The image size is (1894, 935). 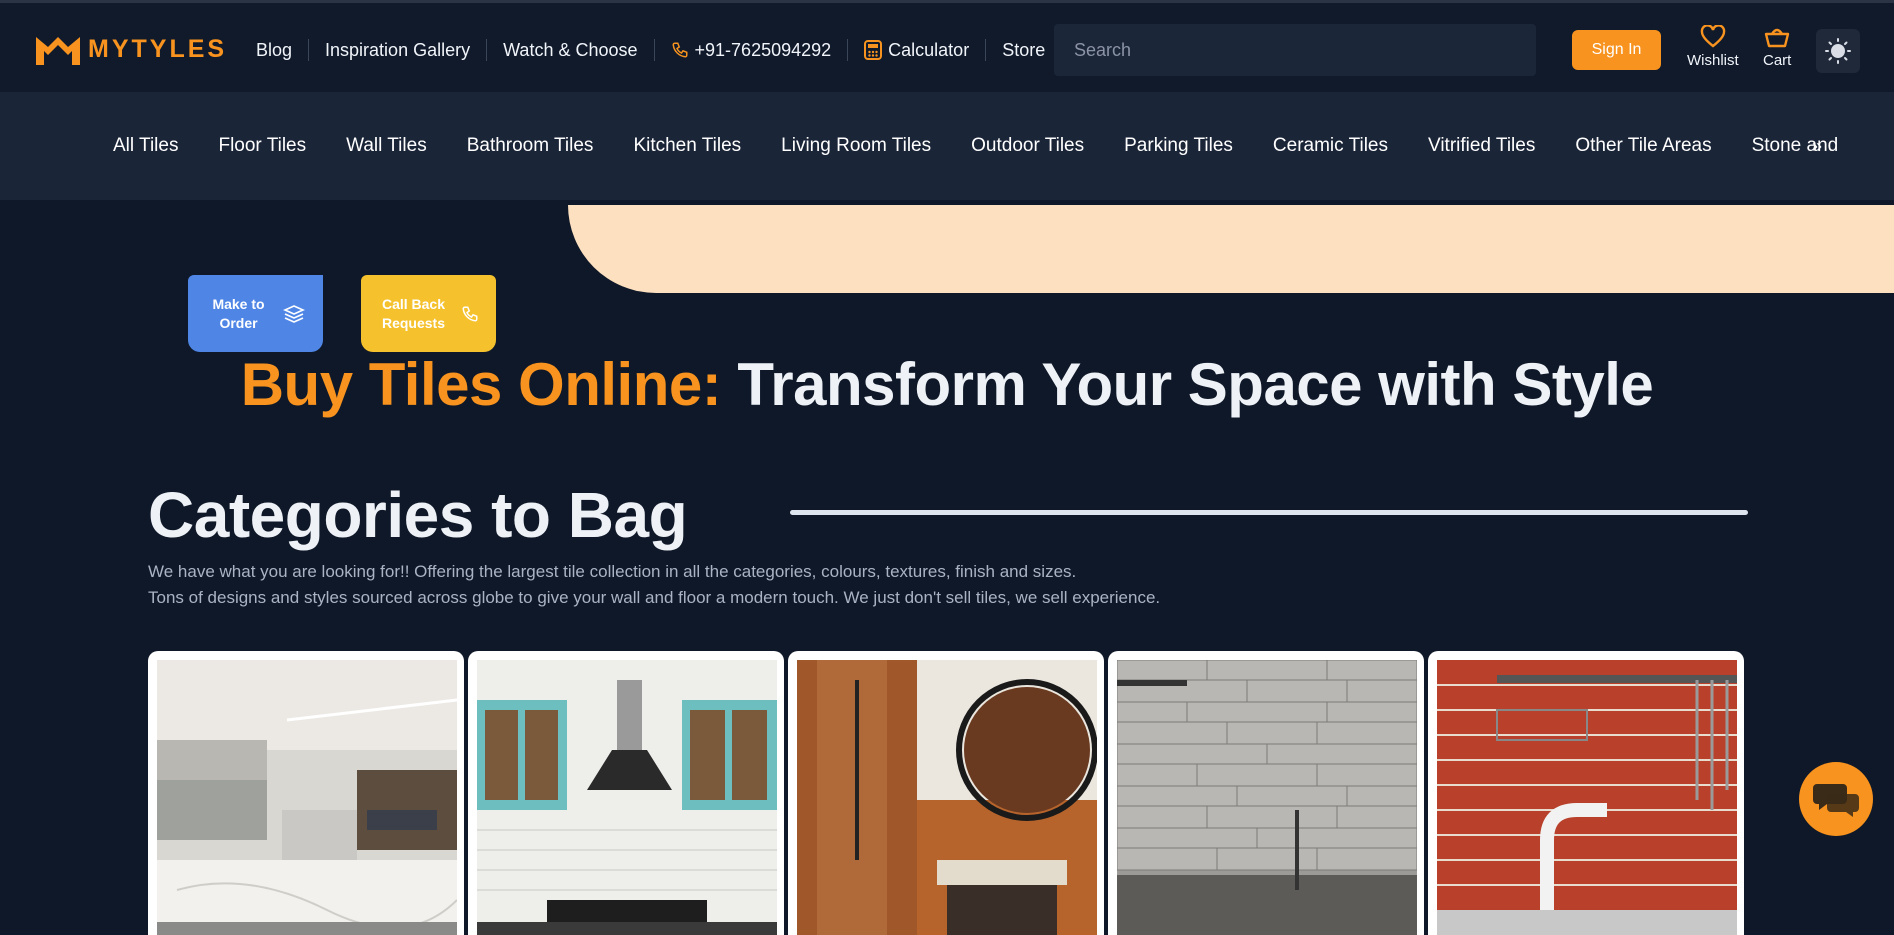 What do you see at coordinates (687, 146) in the screenshot?
I see `category-kitchen-tiles: Kitchen Tiles` at bounding box center [687, 146].